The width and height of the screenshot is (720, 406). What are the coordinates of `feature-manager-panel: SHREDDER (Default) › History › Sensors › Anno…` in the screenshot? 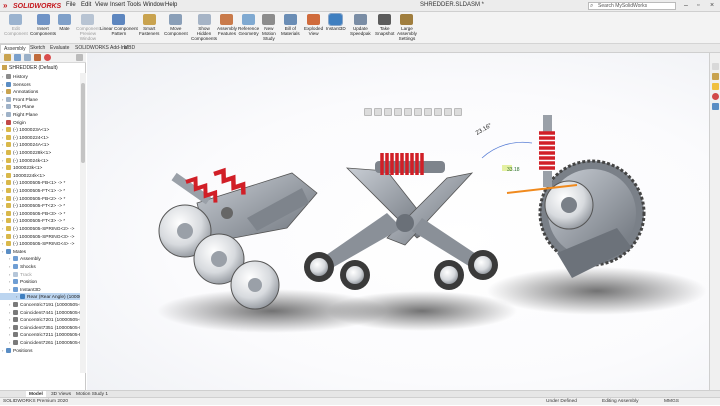 It's located at (43, 221).